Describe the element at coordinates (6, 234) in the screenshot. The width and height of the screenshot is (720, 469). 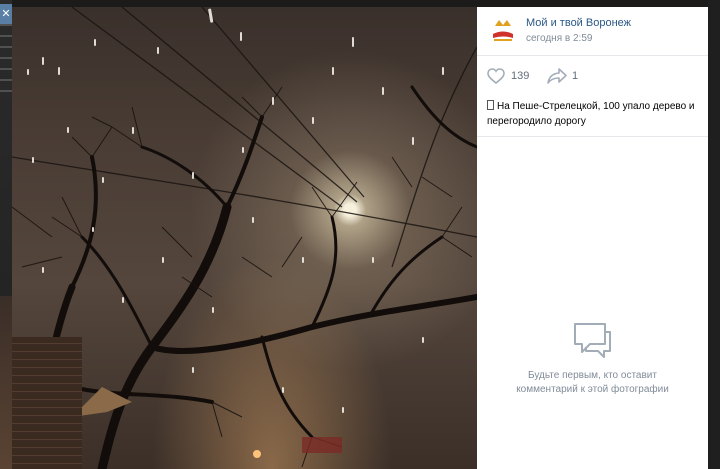
I see `backdrop: ✕` at that location.